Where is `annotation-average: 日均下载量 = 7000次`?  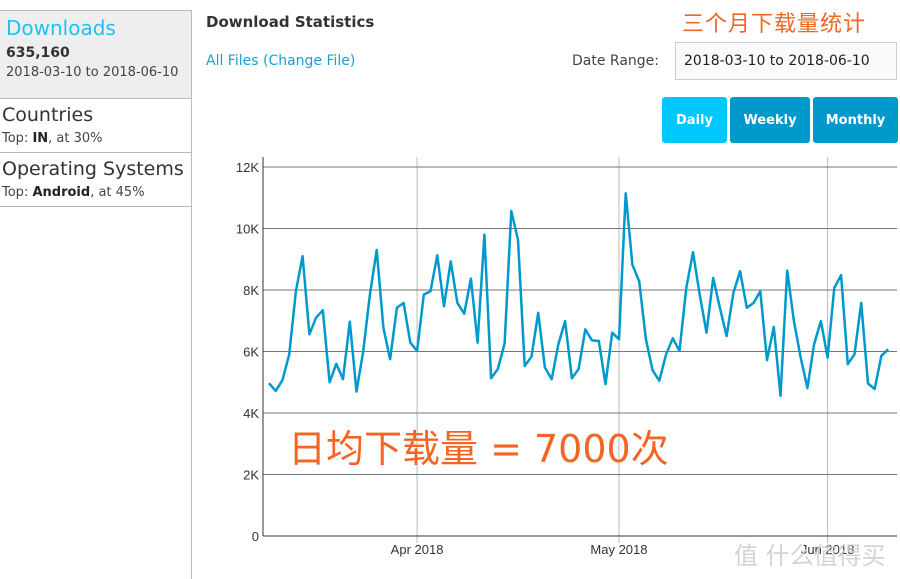 annotation-average: 日均下载量 = 7000次 is located at coordinates (478, 449).